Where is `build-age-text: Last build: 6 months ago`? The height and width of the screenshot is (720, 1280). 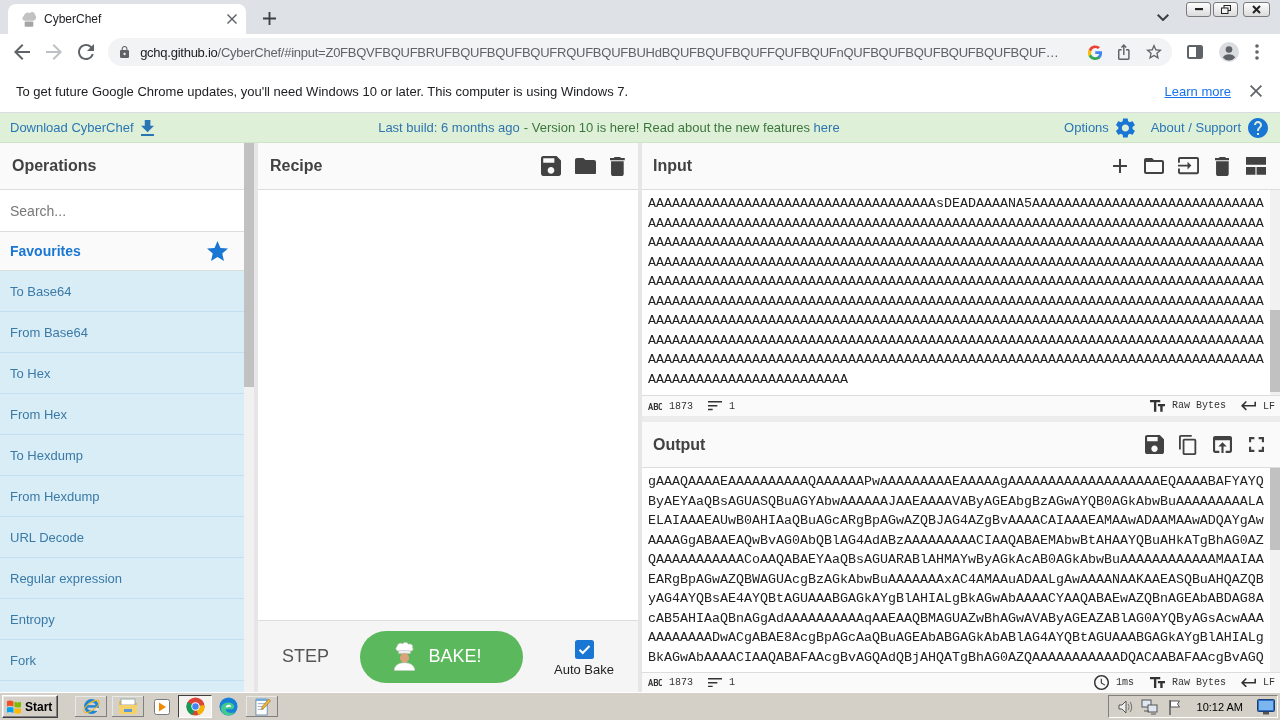 build-age-text: Last build: 6 months ago is located at coordinates (449, 127).